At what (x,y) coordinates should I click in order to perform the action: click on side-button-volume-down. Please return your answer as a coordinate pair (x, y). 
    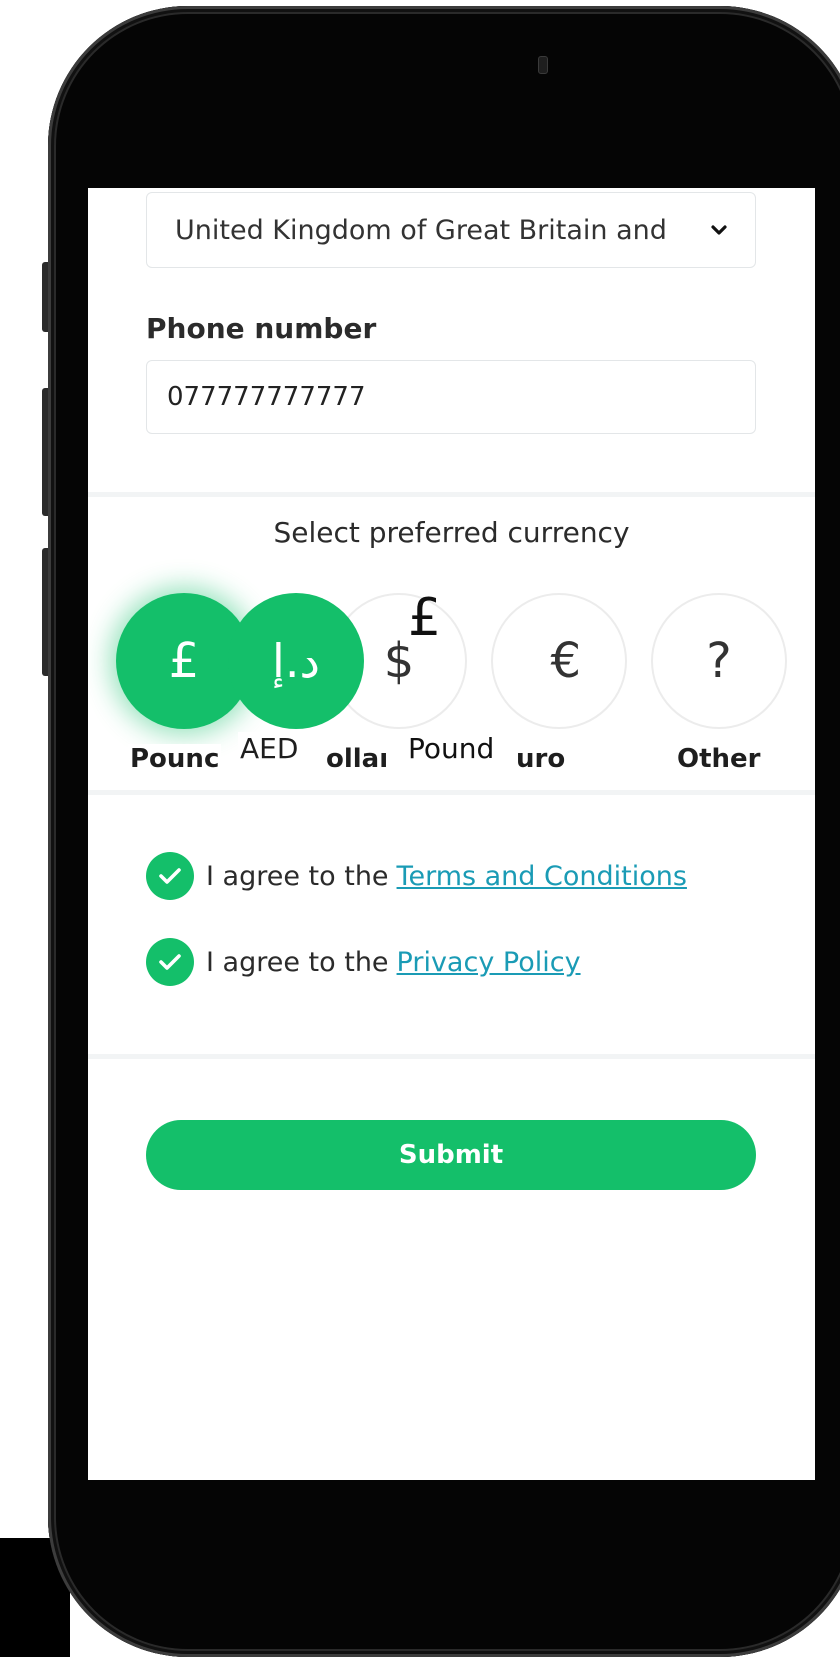
    Looking at the image, I should click on (45, 612).